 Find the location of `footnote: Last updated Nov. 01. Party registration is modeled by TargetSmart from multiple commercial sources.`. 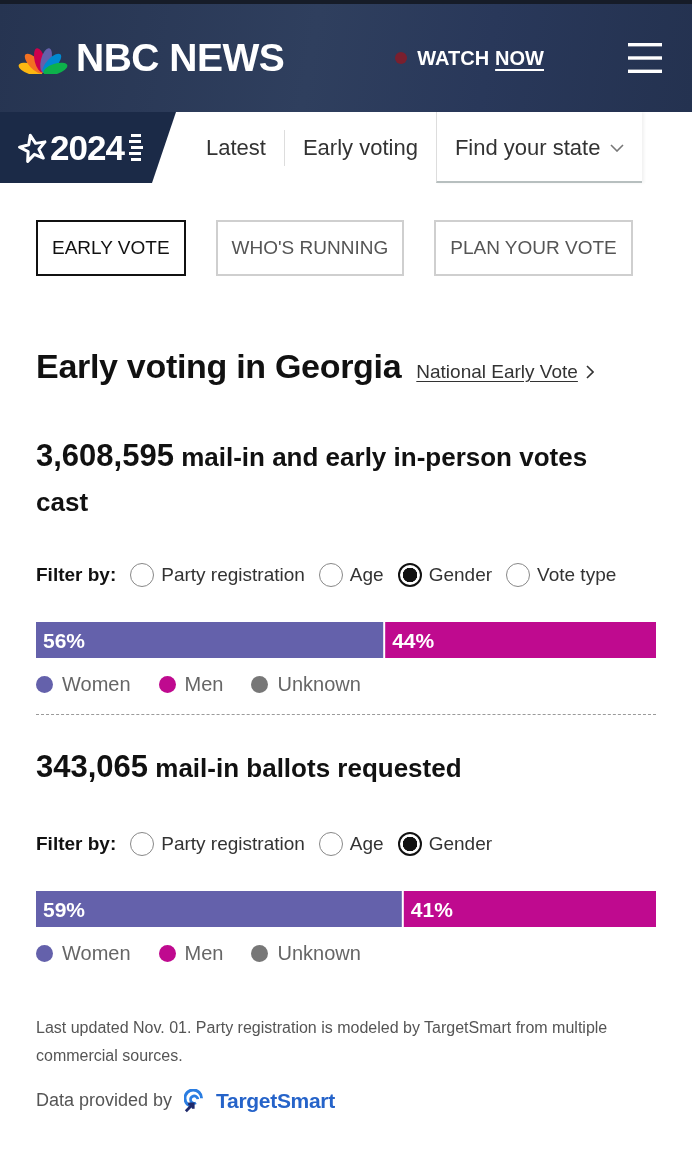

footnote: Last updated Nov. 01. Party registration is modeled by TargetSmart from multiple commercial sources. is located at coordinates (322, 1041).